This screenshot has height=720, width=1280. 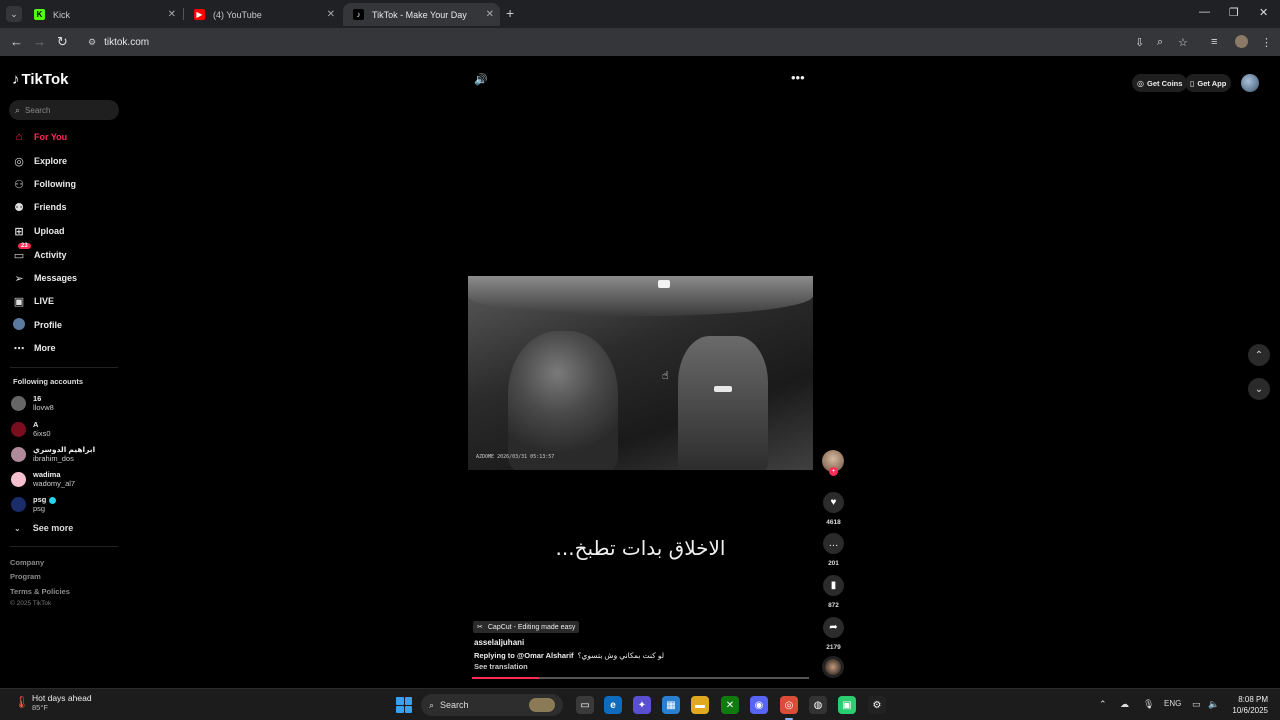 I want to click on network-icon: ▭, so click(x=1196, y=704).